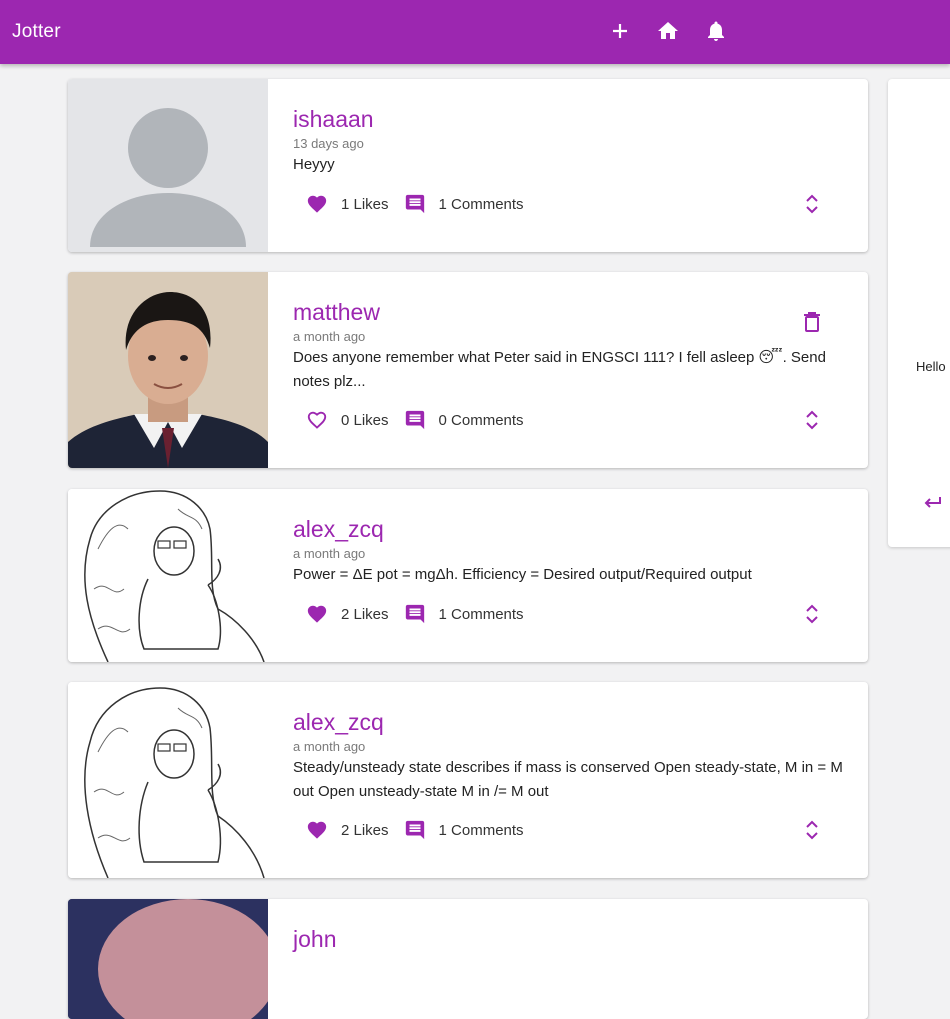  Describe the element at coordinates (328, 143) in the screenshot. I see `post-time: 13 days ago` at that location.